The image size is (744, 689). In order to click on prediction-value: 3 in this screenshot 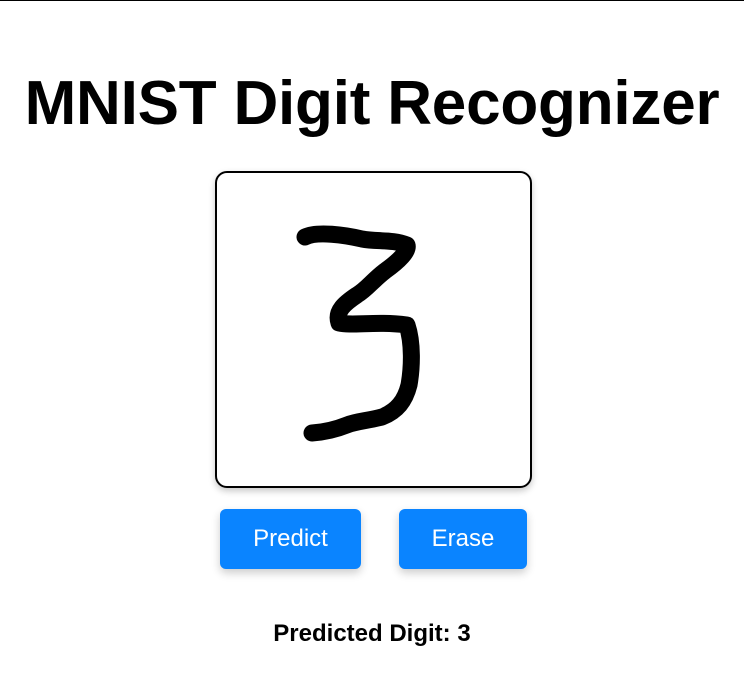, I will do `click(464, 633)`.